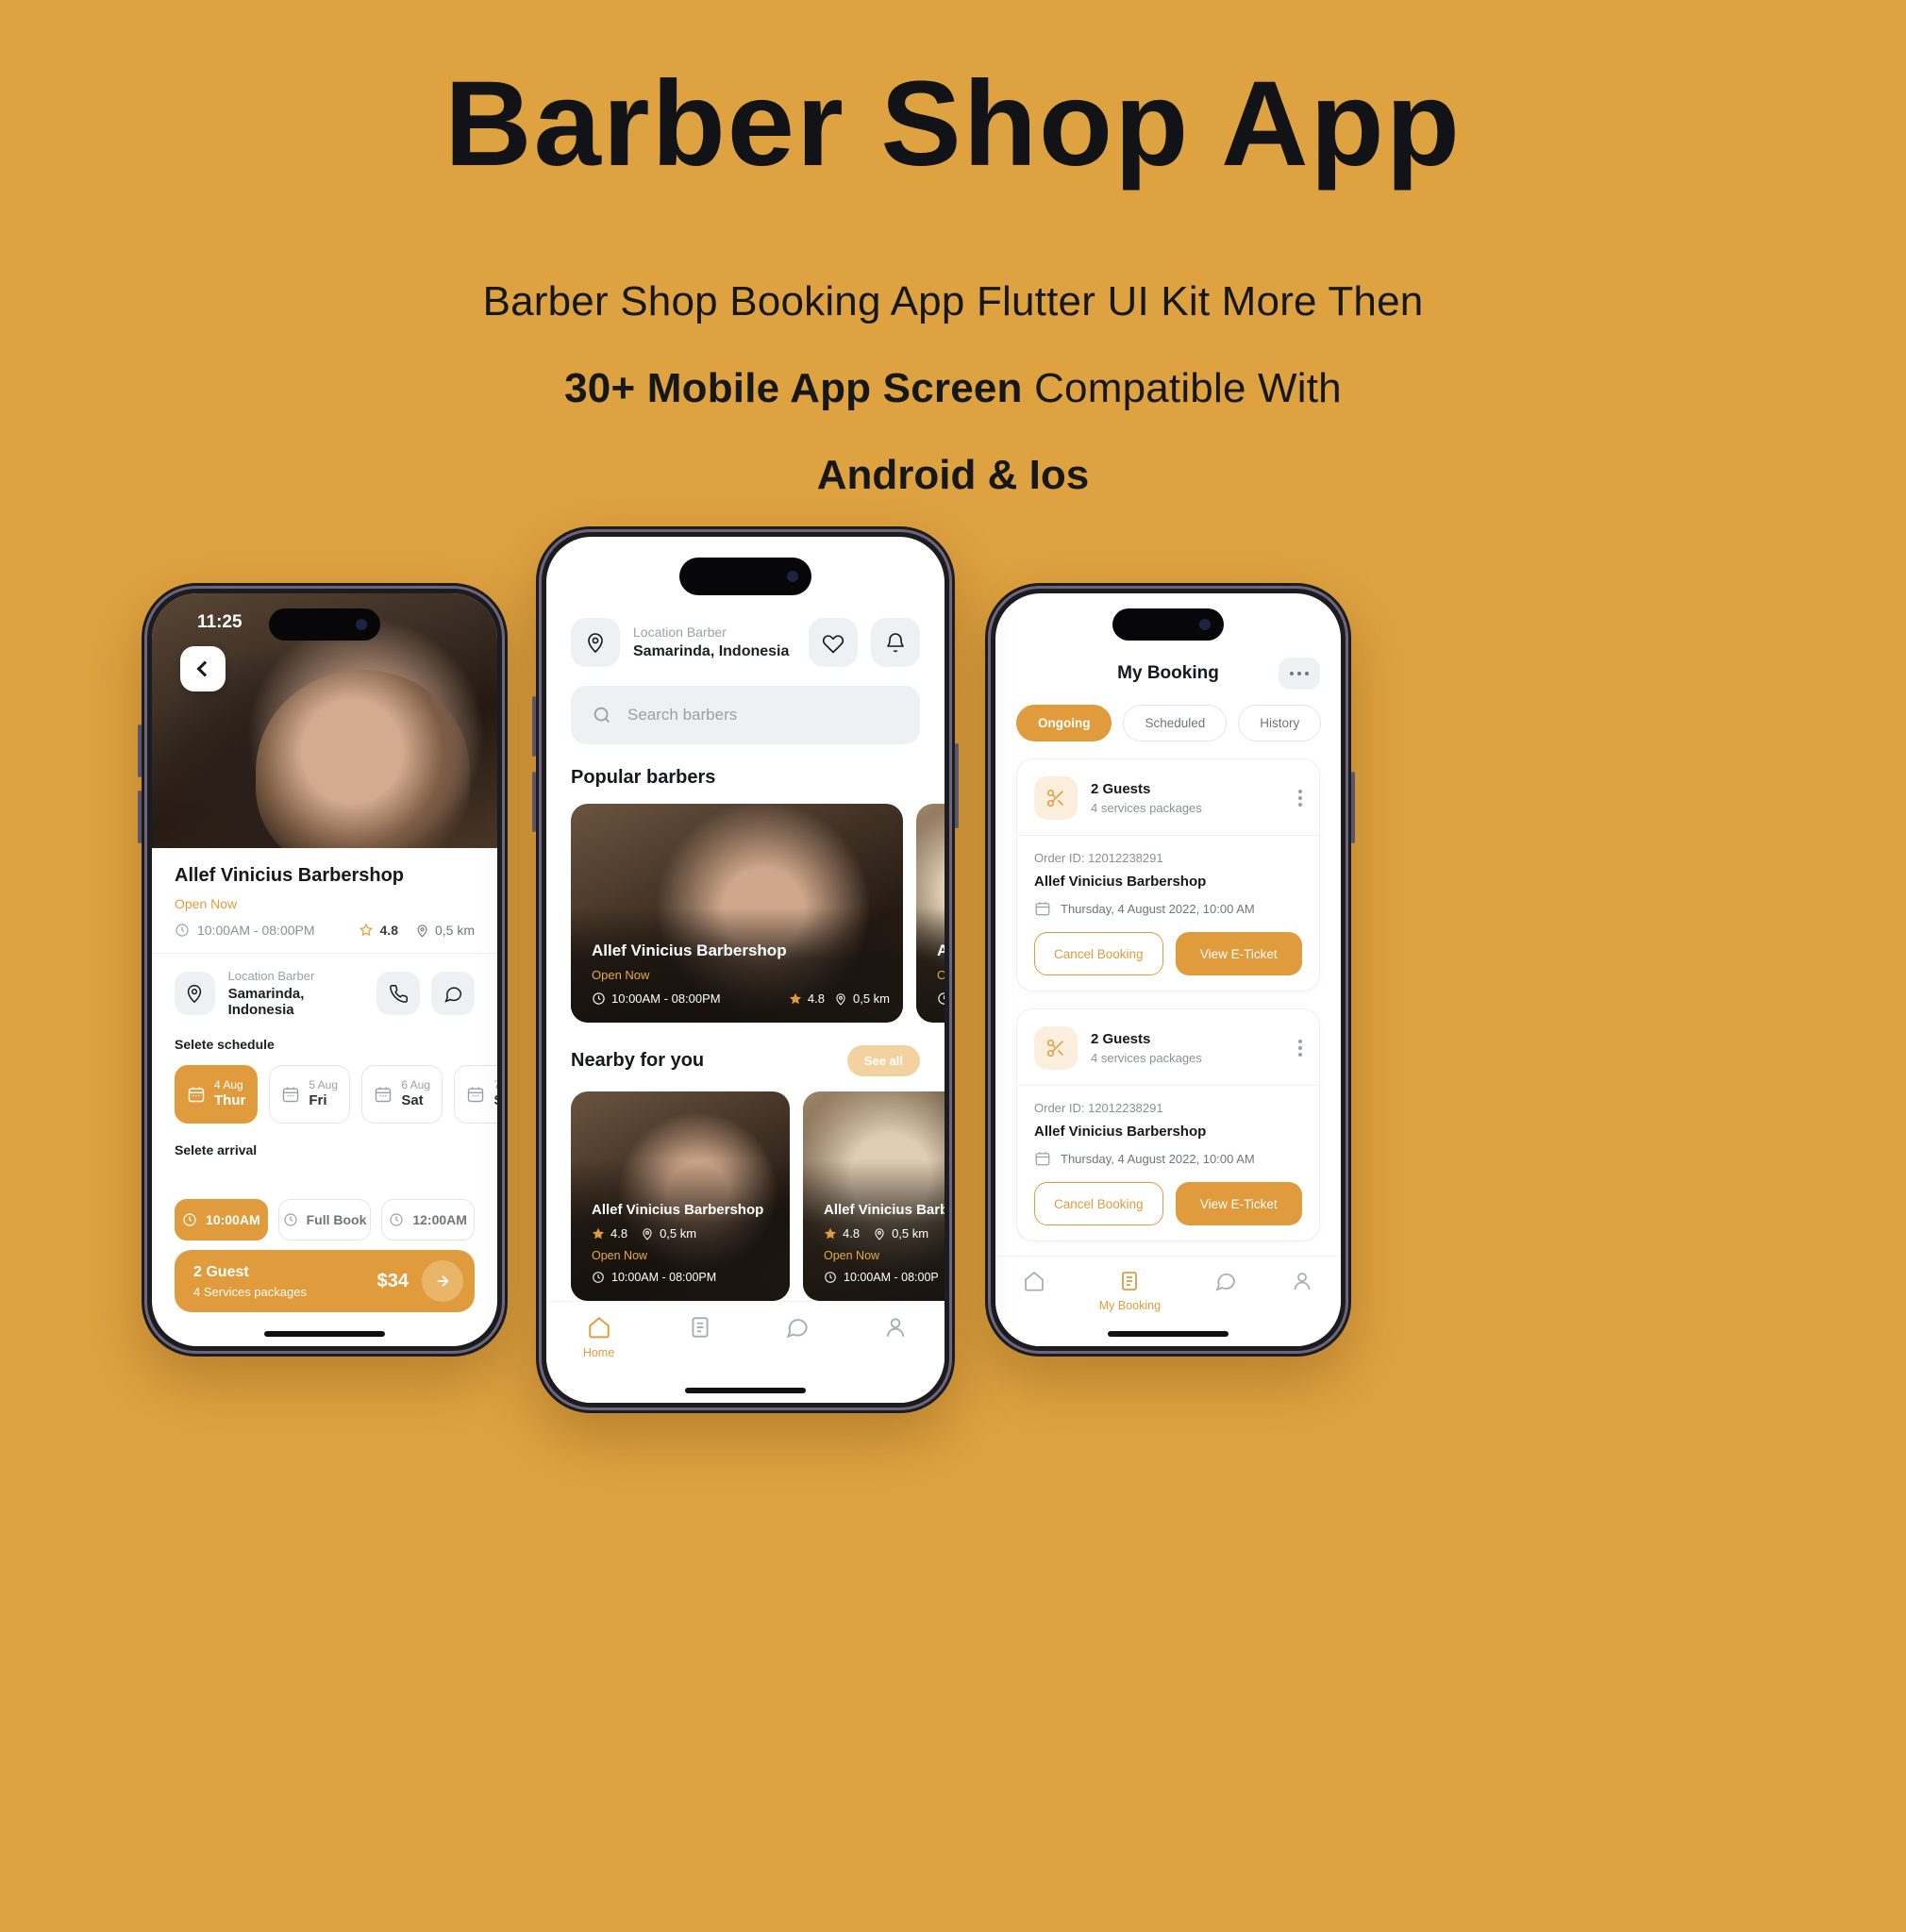  I want to click on location-label: Location Barber, so click(680, 632).